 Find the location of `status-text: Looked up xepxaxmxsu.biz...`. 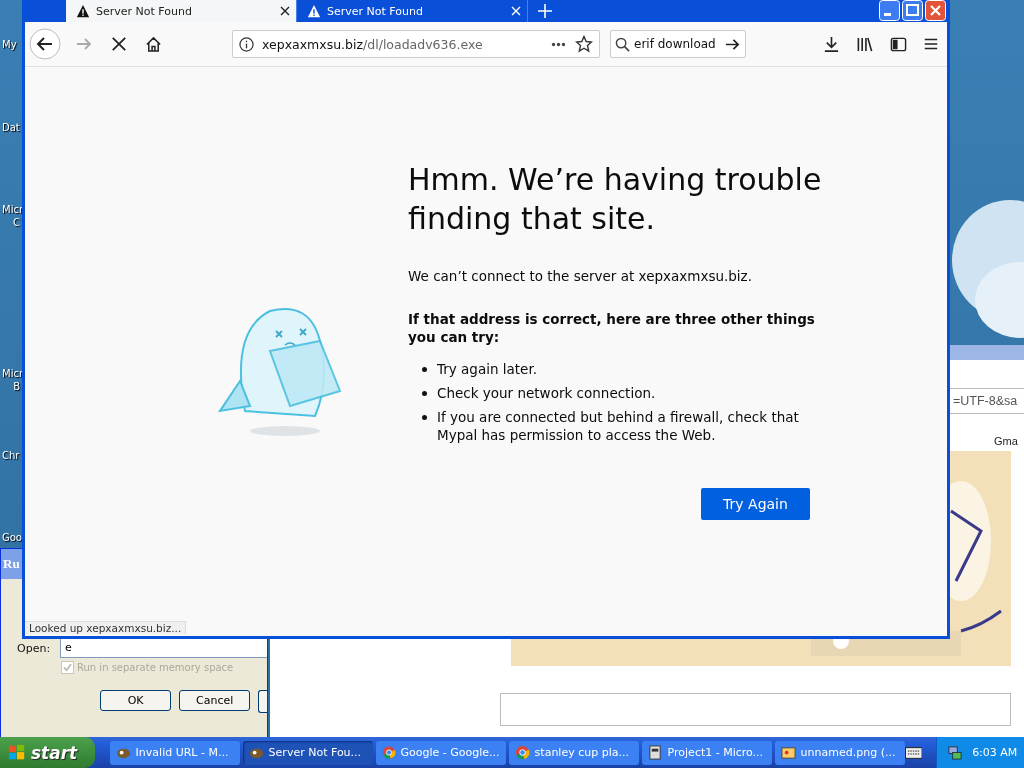

status-text: Looked up xepxaxmxsu.biz... is located at coordinates (106, 627).